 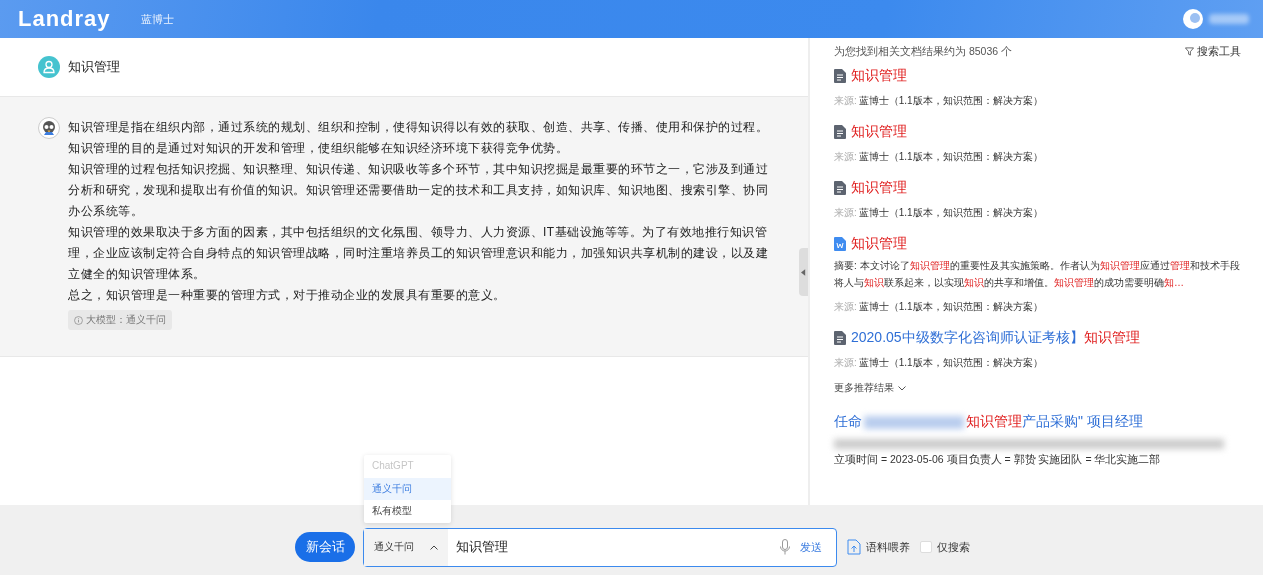 I want to click on user-avatar-icon, so click(x=49, y=67).